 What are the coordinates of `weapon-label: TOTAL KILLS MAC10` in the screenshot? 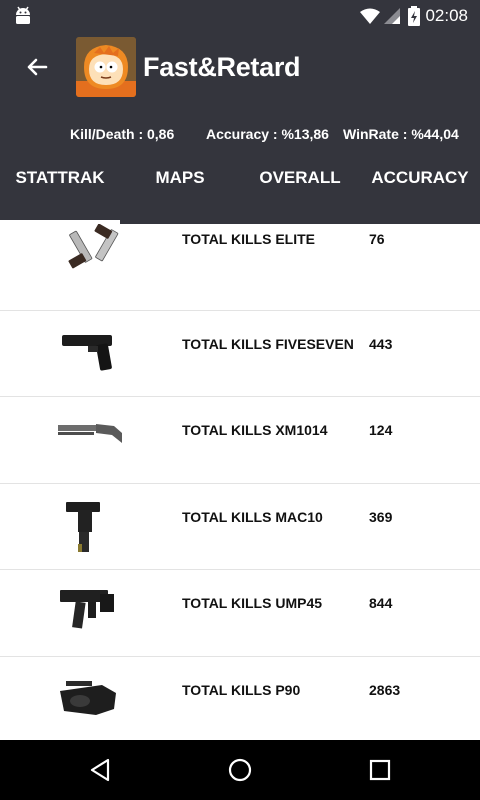 It's located at (252, 516).